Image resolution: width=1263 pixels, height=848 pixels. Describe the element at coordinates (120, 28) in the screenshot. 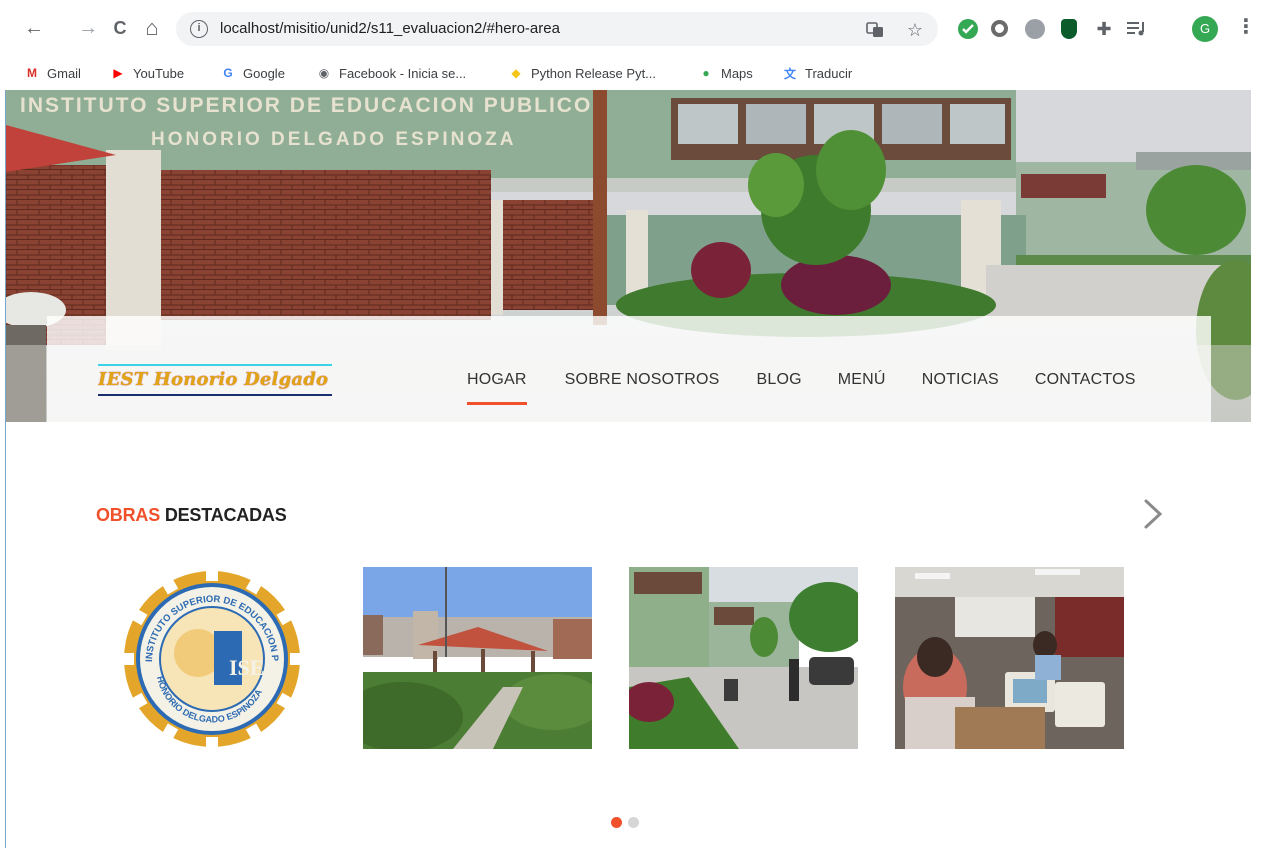

I see `reload-icon: C` at that location.